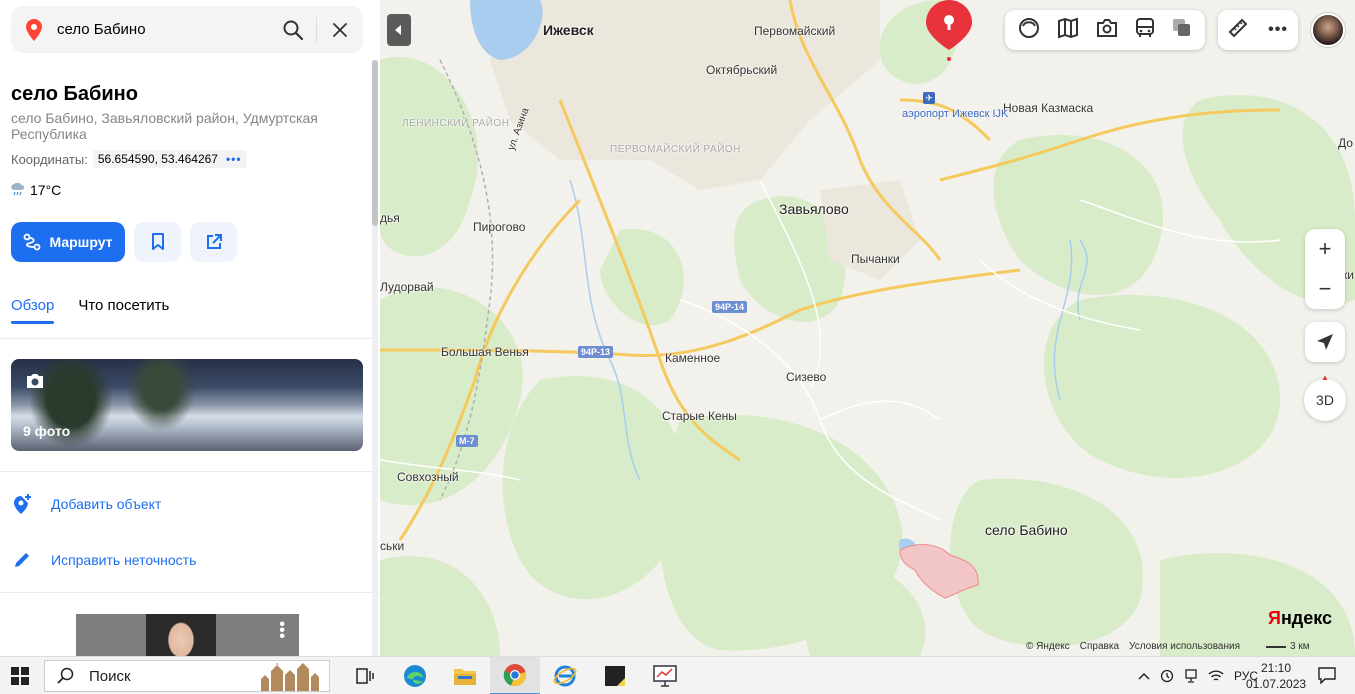 This screenshot has width=1355, height=694. Describe the element at coordinates (949, 31) in the screenshot. I see `place-marker-icon` at that location.